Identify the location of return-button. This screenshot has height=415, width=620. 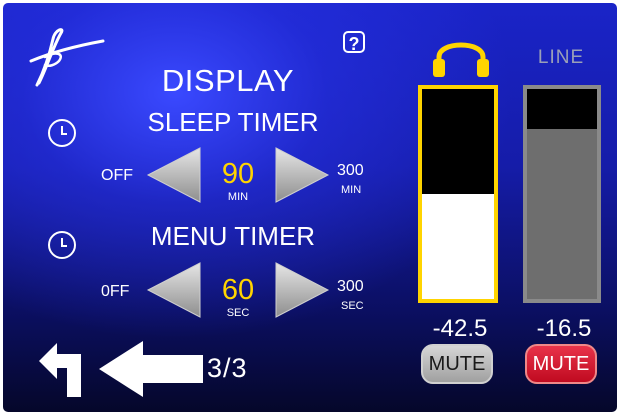
(63, 370).